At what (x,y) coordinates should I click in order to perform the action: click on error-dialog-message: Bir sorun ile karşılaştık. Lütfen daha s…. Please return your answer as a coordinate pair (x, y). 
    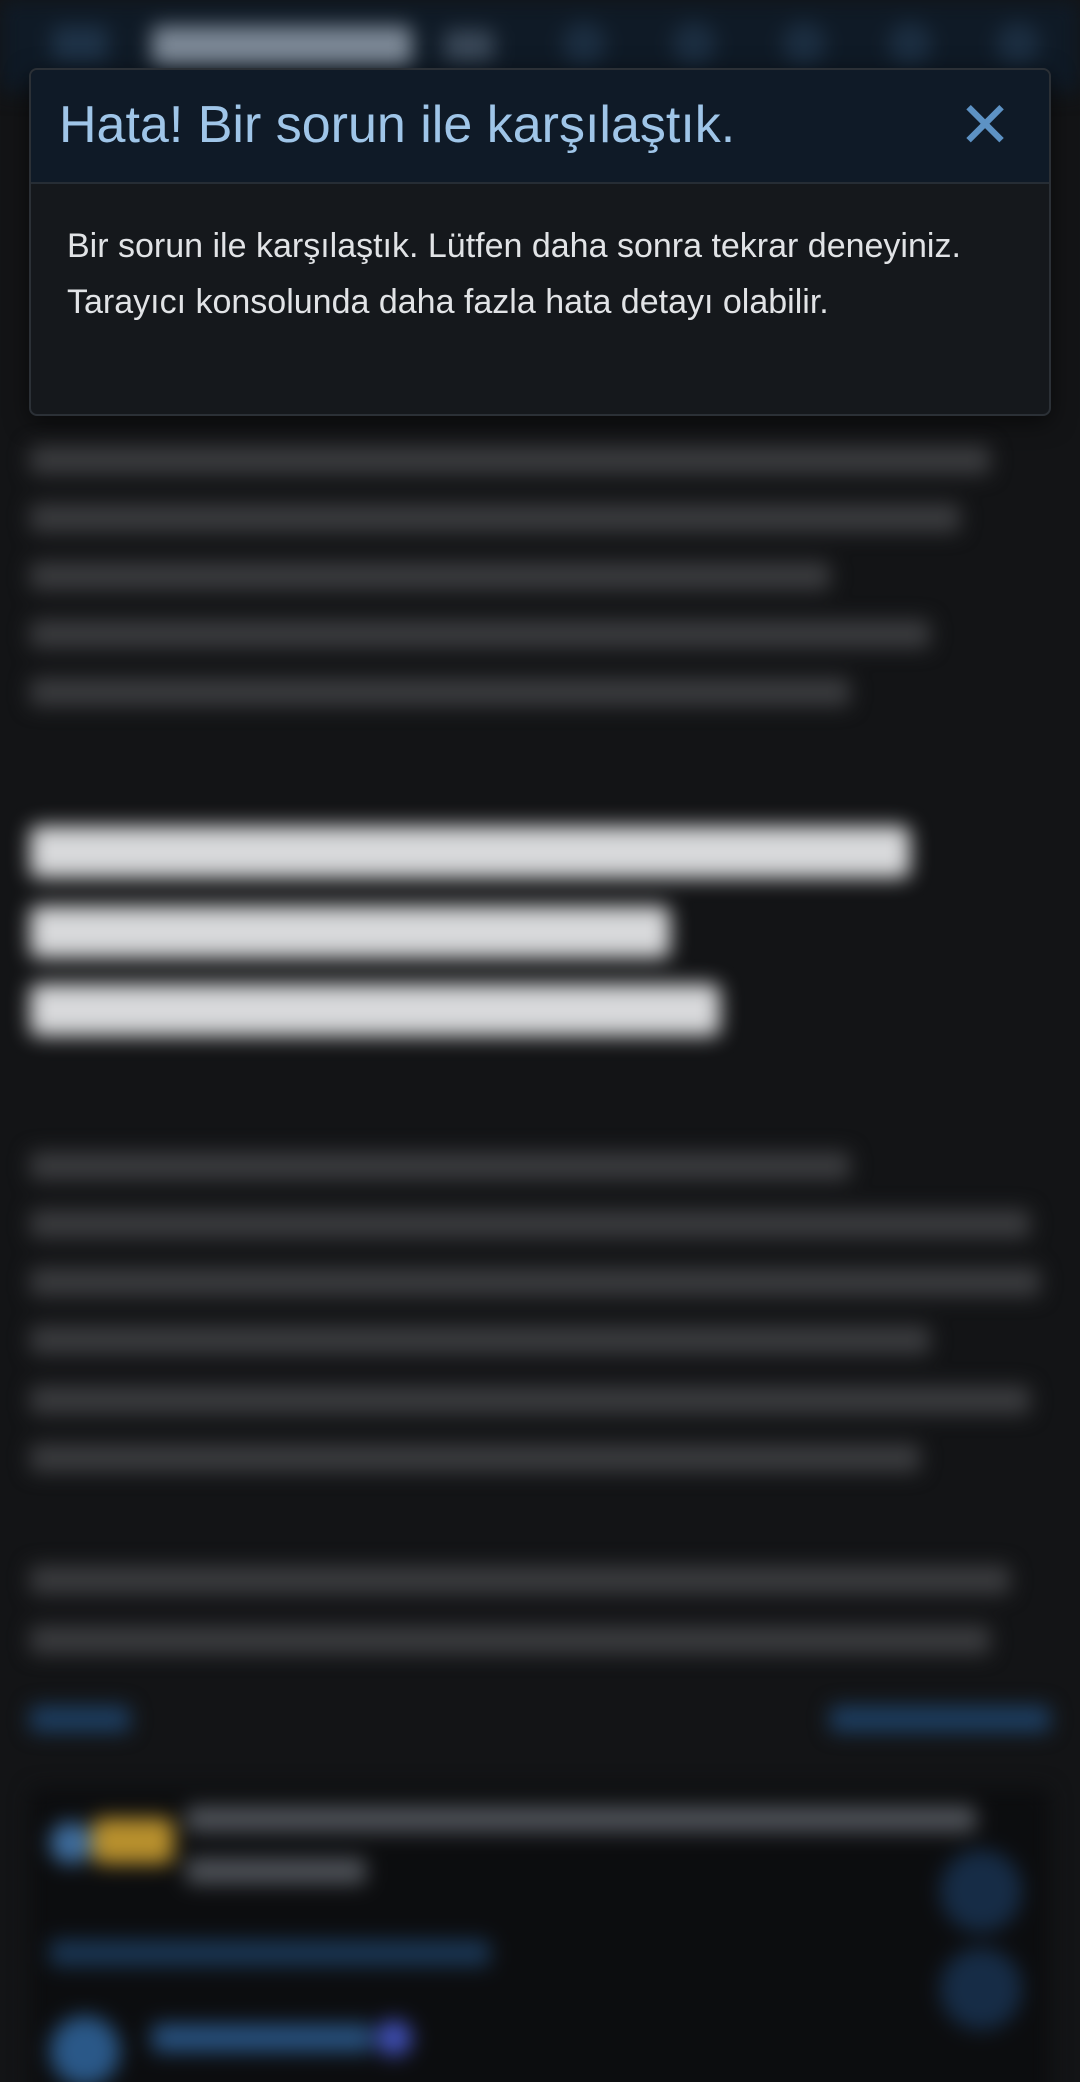
    Looking at the image, I should click on (514, 274).